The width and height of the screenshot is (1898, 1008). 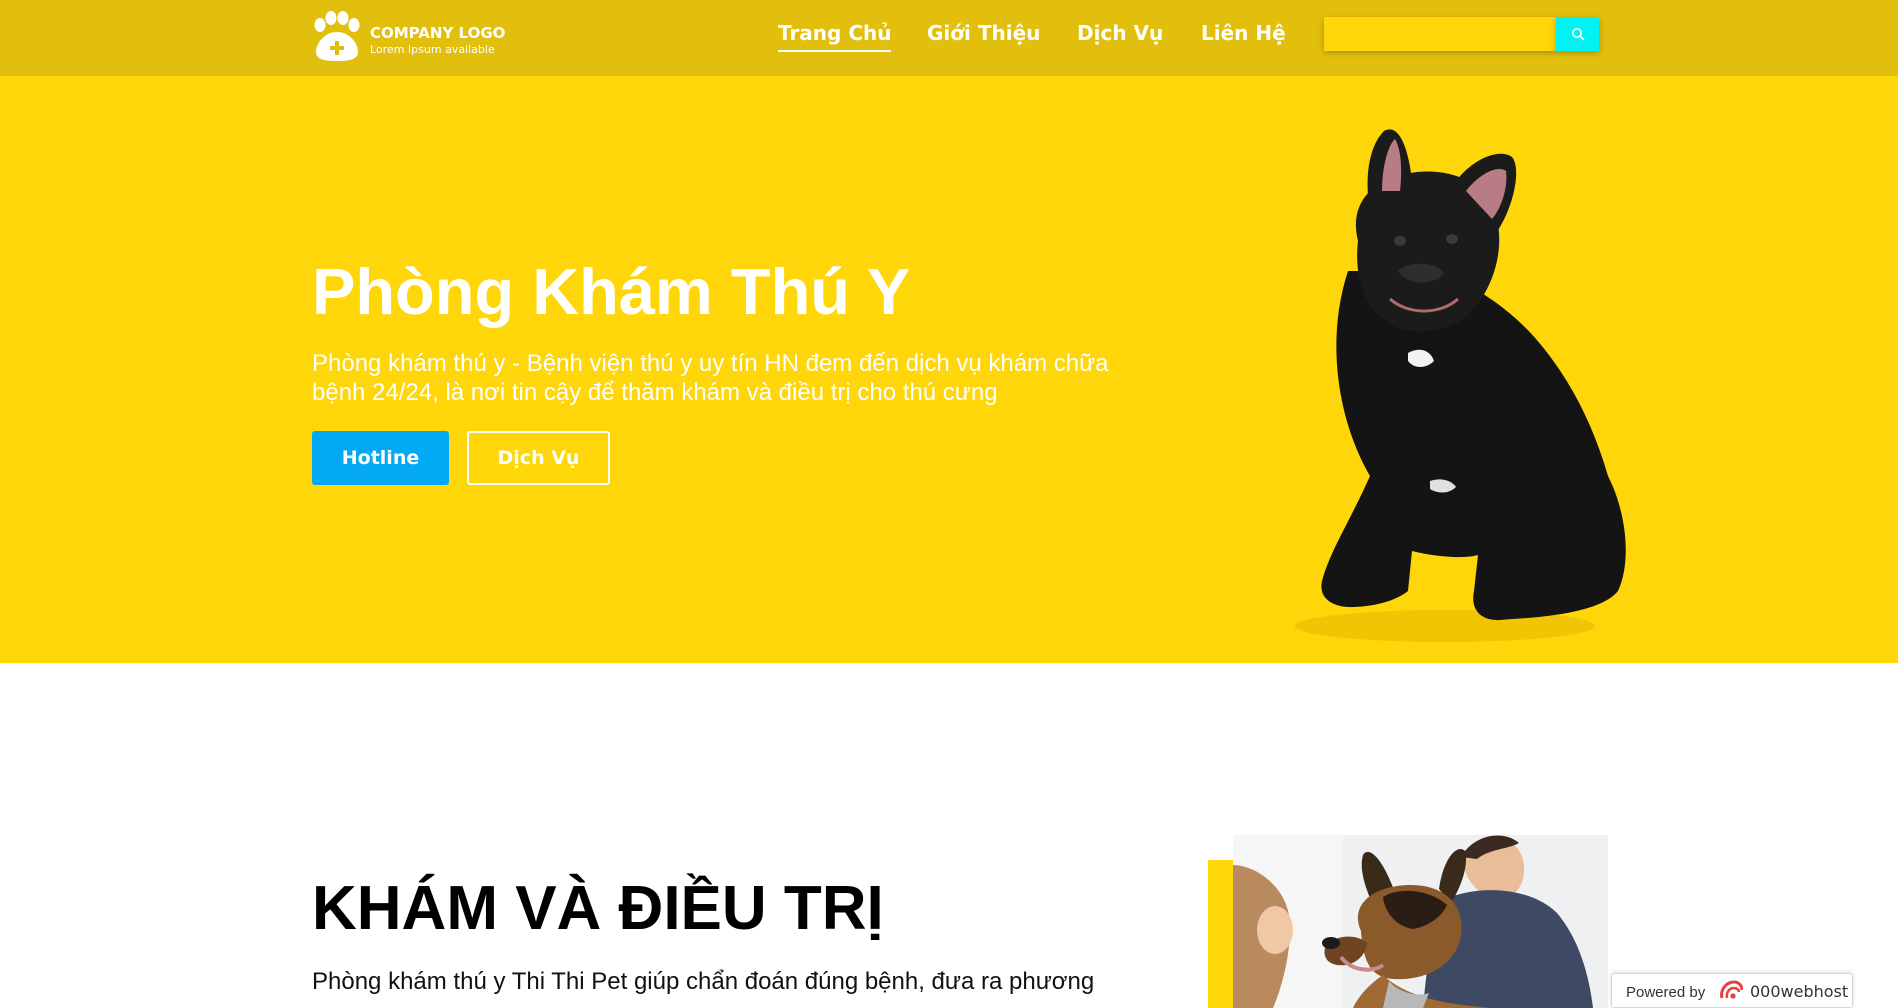 What do you see at coordinates (1221, 934) in the screenshot?
I see `accent-bar` at bounding box center [1221, 934].